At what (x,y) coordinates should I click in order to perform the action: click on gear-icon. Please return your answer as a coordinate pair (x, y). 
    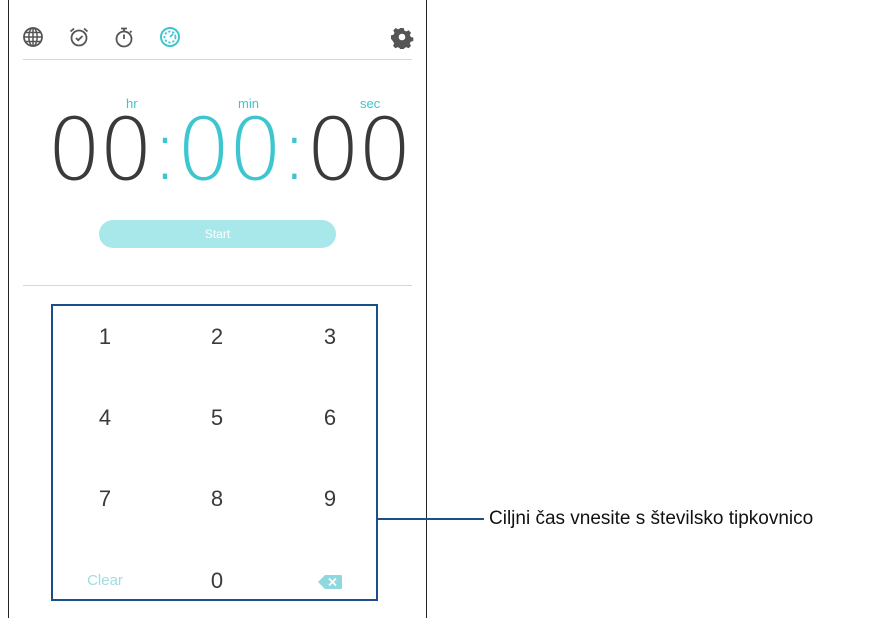
    Looking at the image, I should click on (402, 37).